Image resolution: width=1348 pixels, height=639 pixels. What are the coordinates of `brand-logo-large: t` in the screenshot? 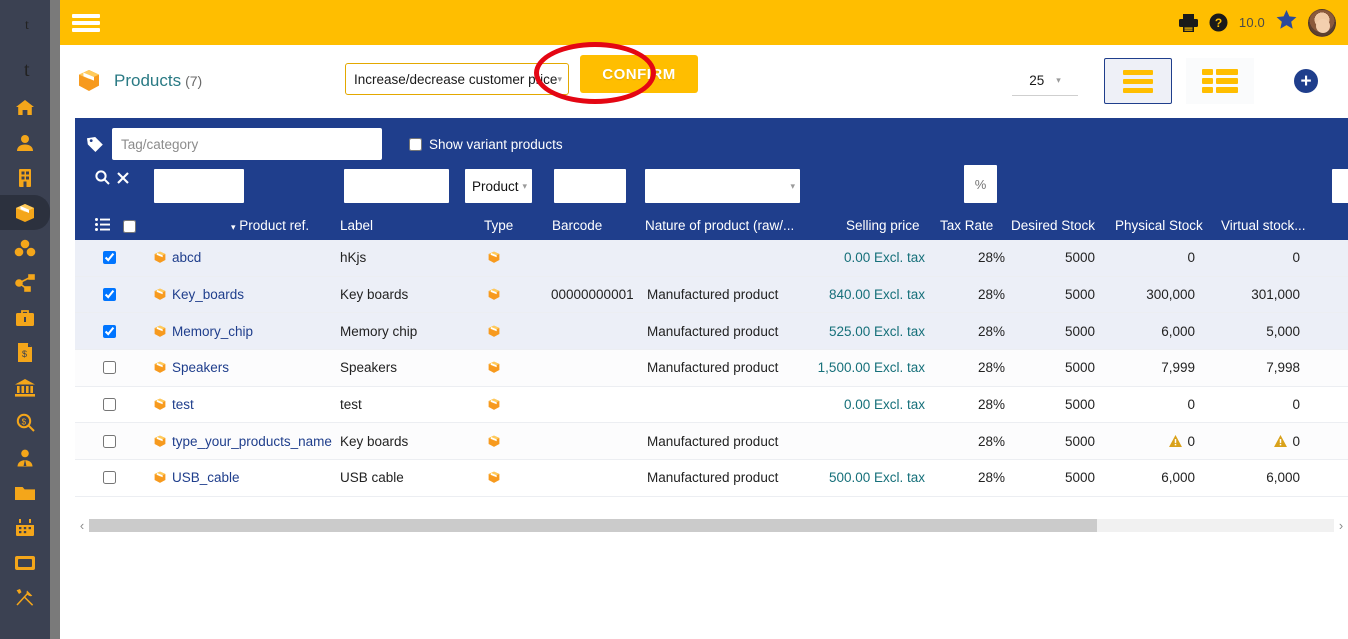 It's located at (25, 68).